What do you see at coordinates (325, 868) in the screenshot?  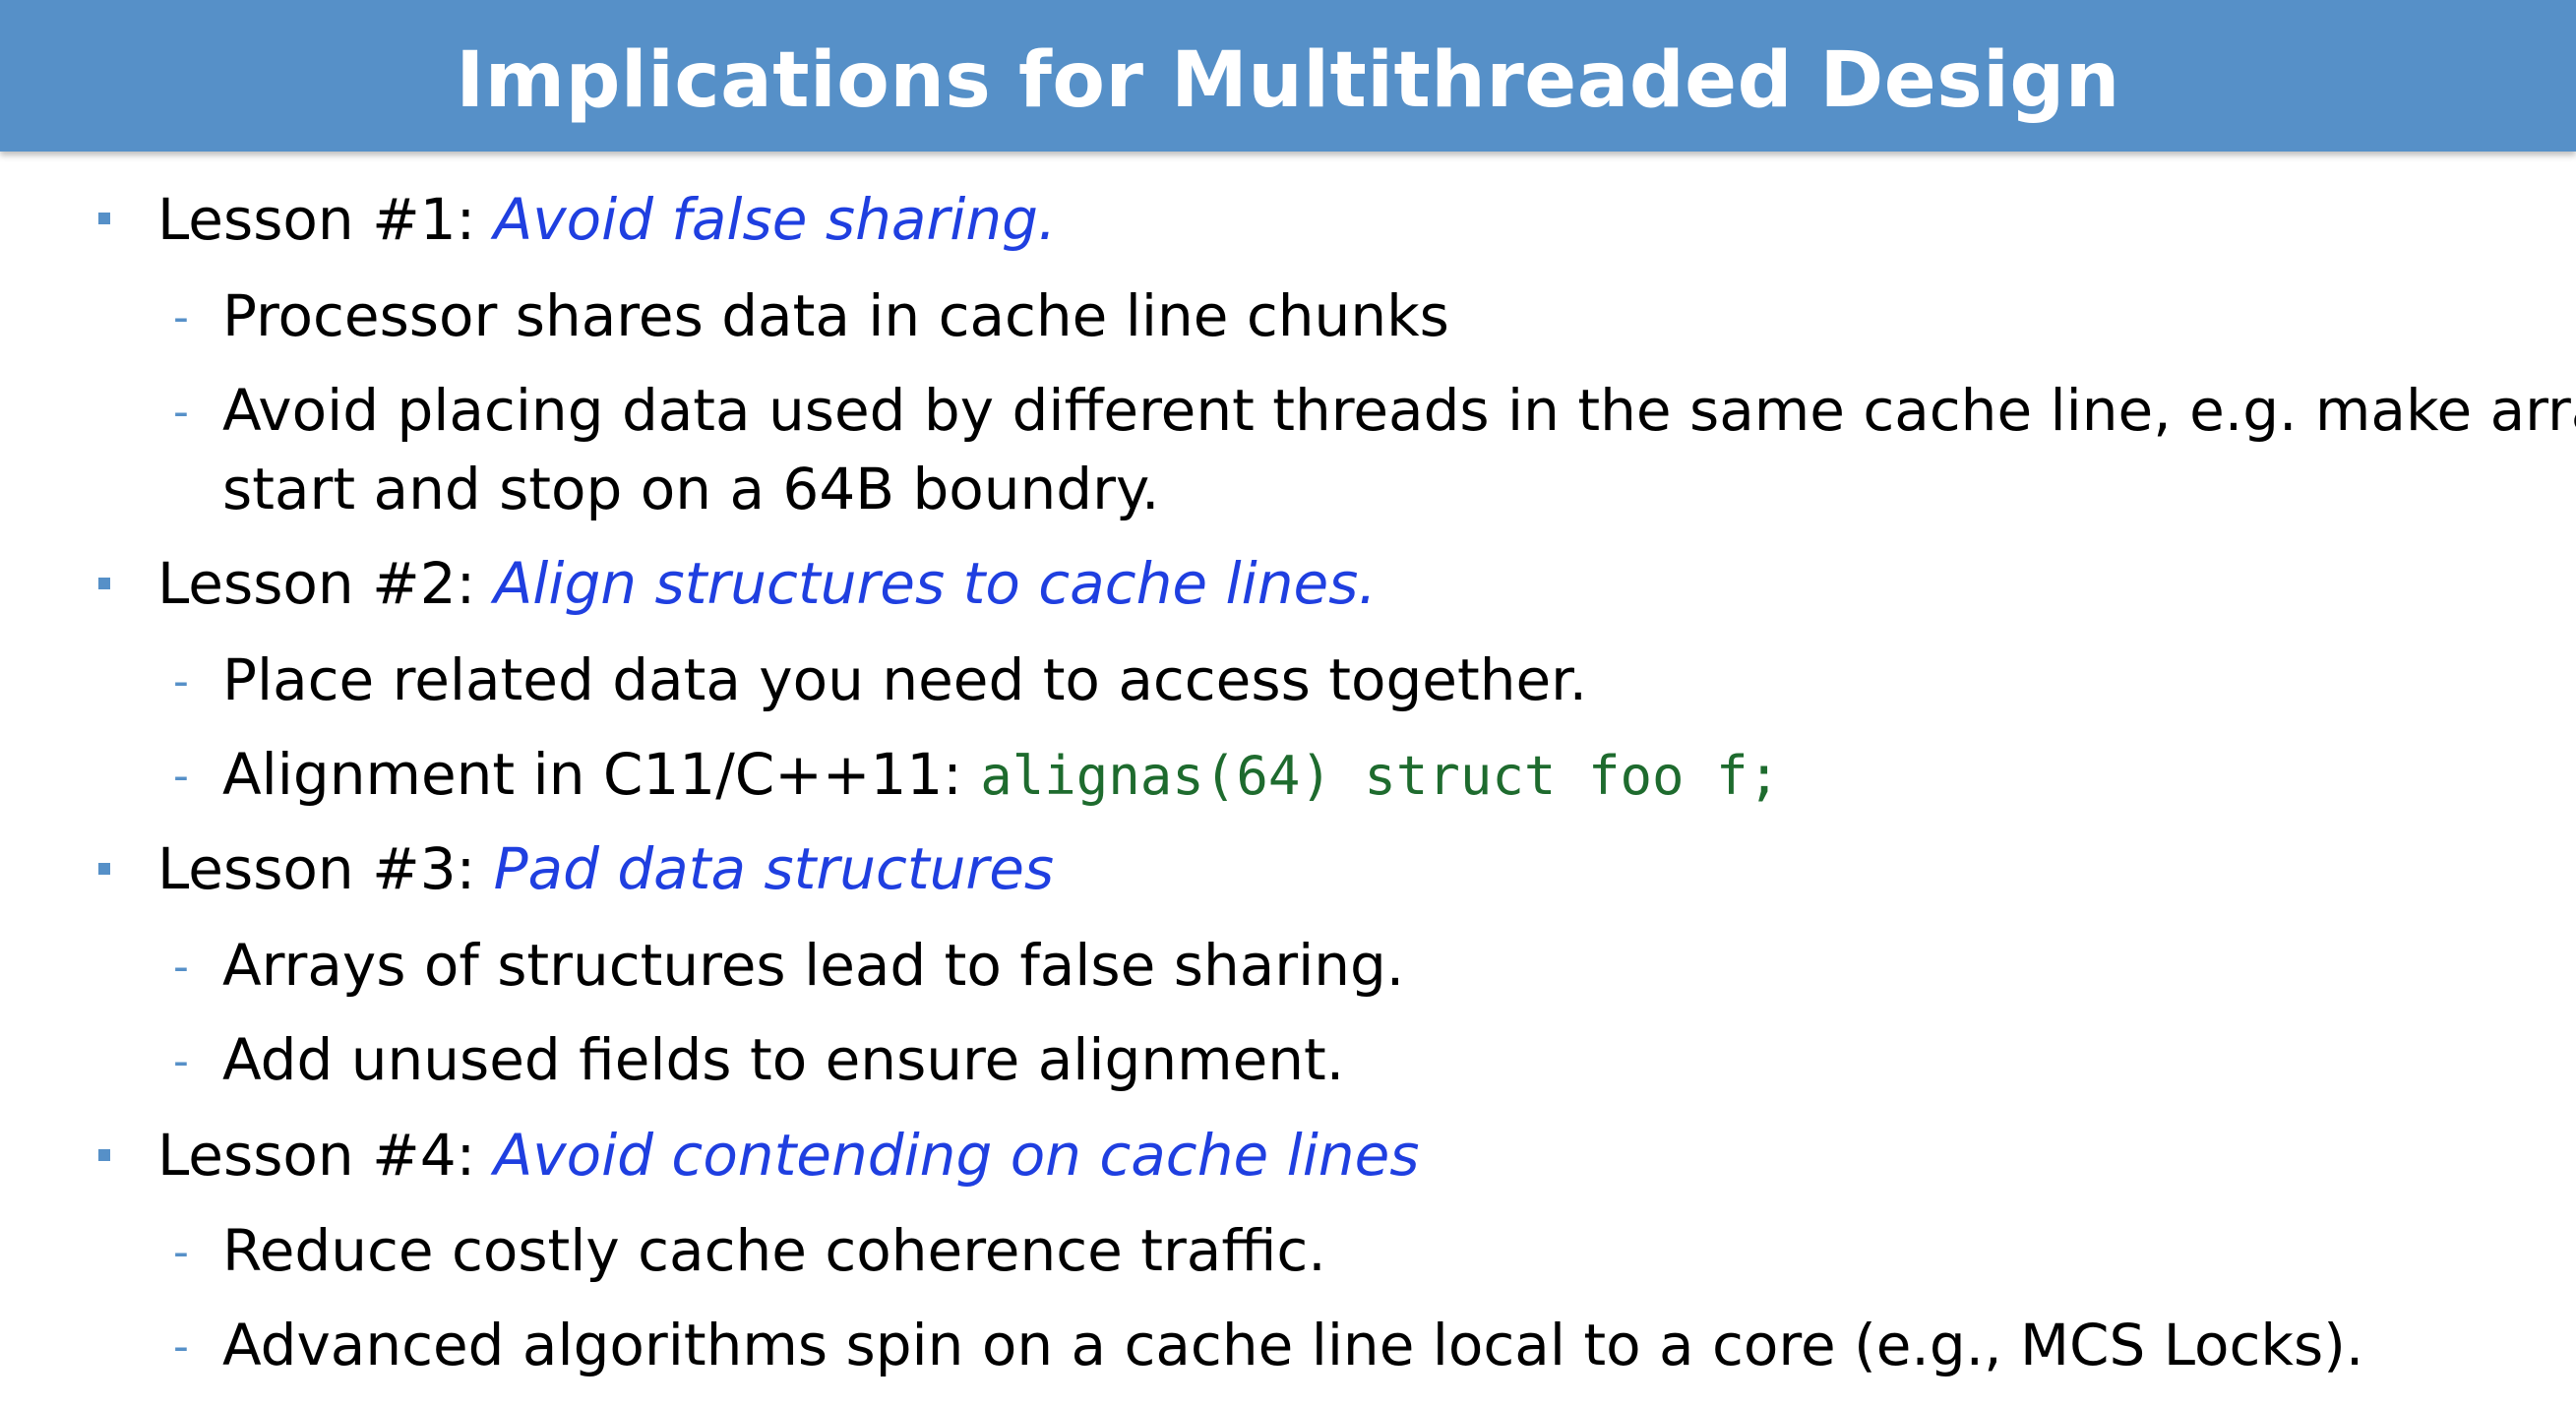 I see `lesson-3-label: Lesson #3:` at bounding box center [325, 868].